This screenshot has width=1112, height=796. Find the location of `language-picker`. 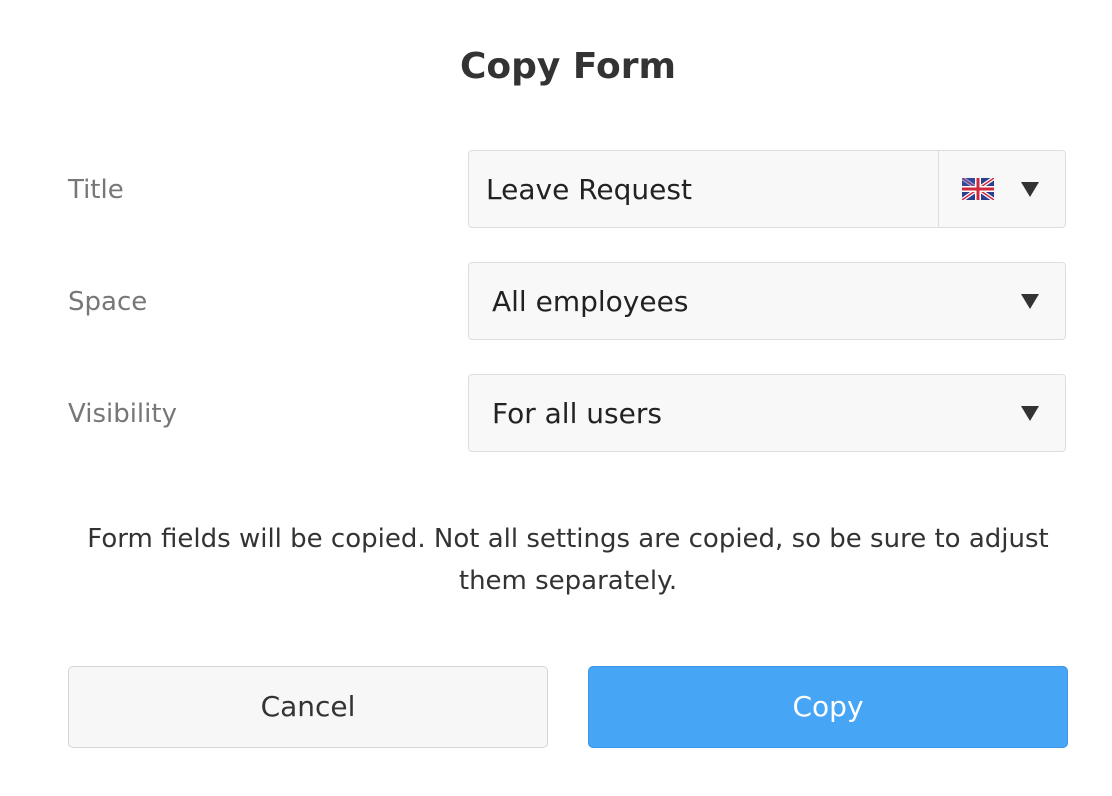

language-picker is located at coordinates (1001, 189).